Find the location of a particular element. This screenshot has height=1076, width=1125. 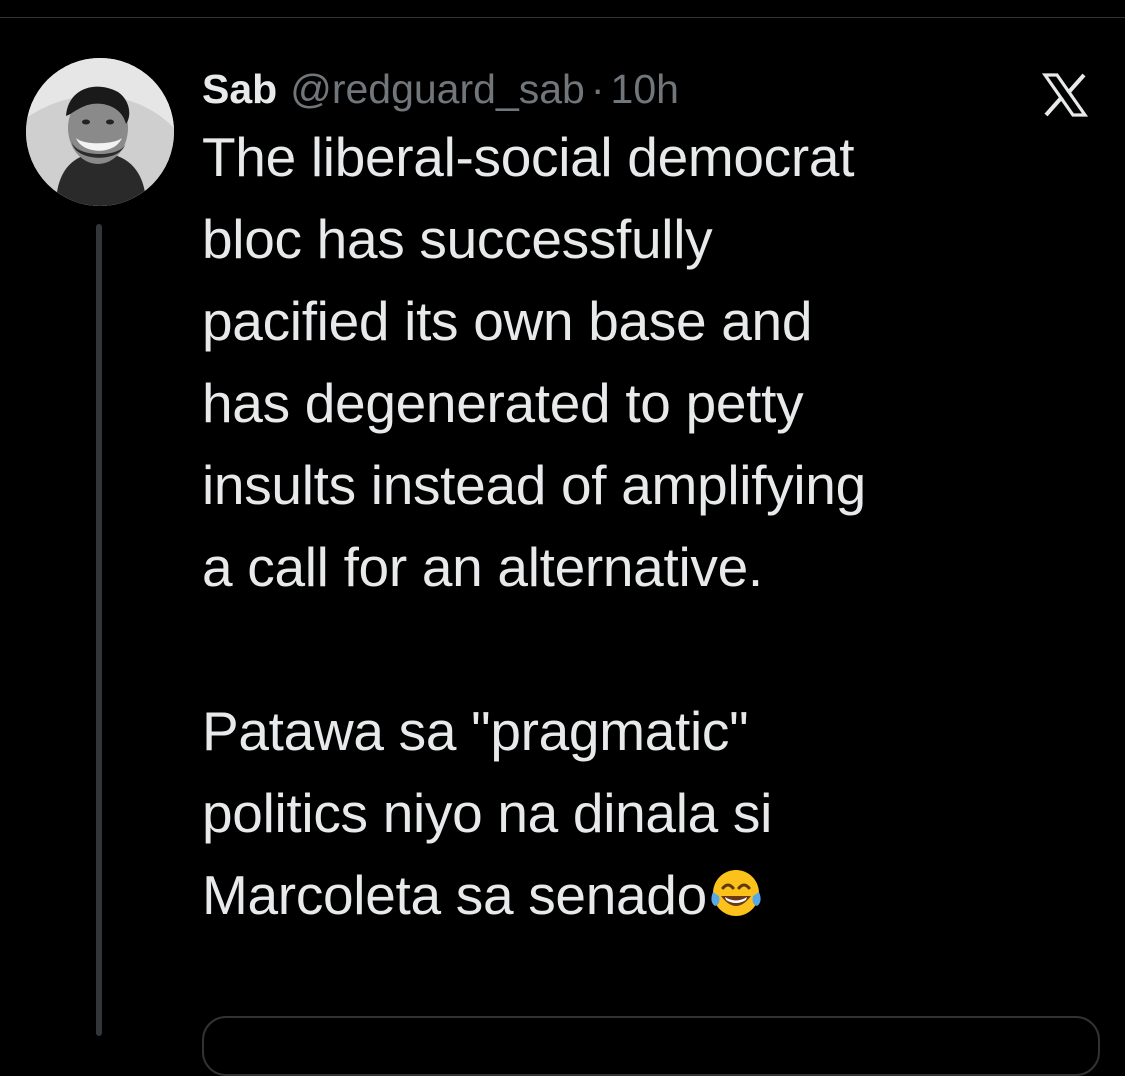

tweet-line-with-emoji: Marcoleta sa senado is located at coordinates (652, 895).